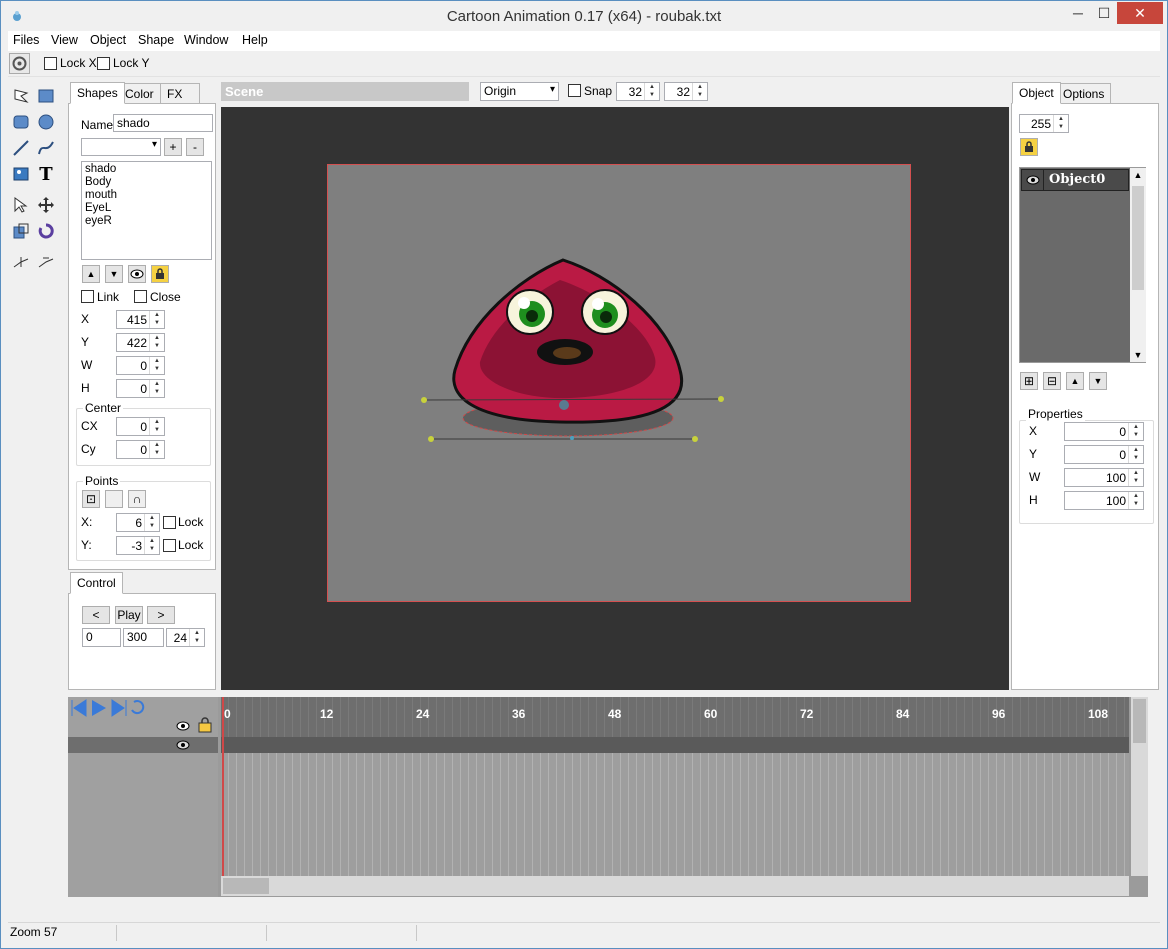 The width and height of the screenshot is (1168, 949). What do you see at coordinates (140, 365) in the screenshot?
I see `w-stepper: 0 ▲ ▼` at bounding box center [140, 365].